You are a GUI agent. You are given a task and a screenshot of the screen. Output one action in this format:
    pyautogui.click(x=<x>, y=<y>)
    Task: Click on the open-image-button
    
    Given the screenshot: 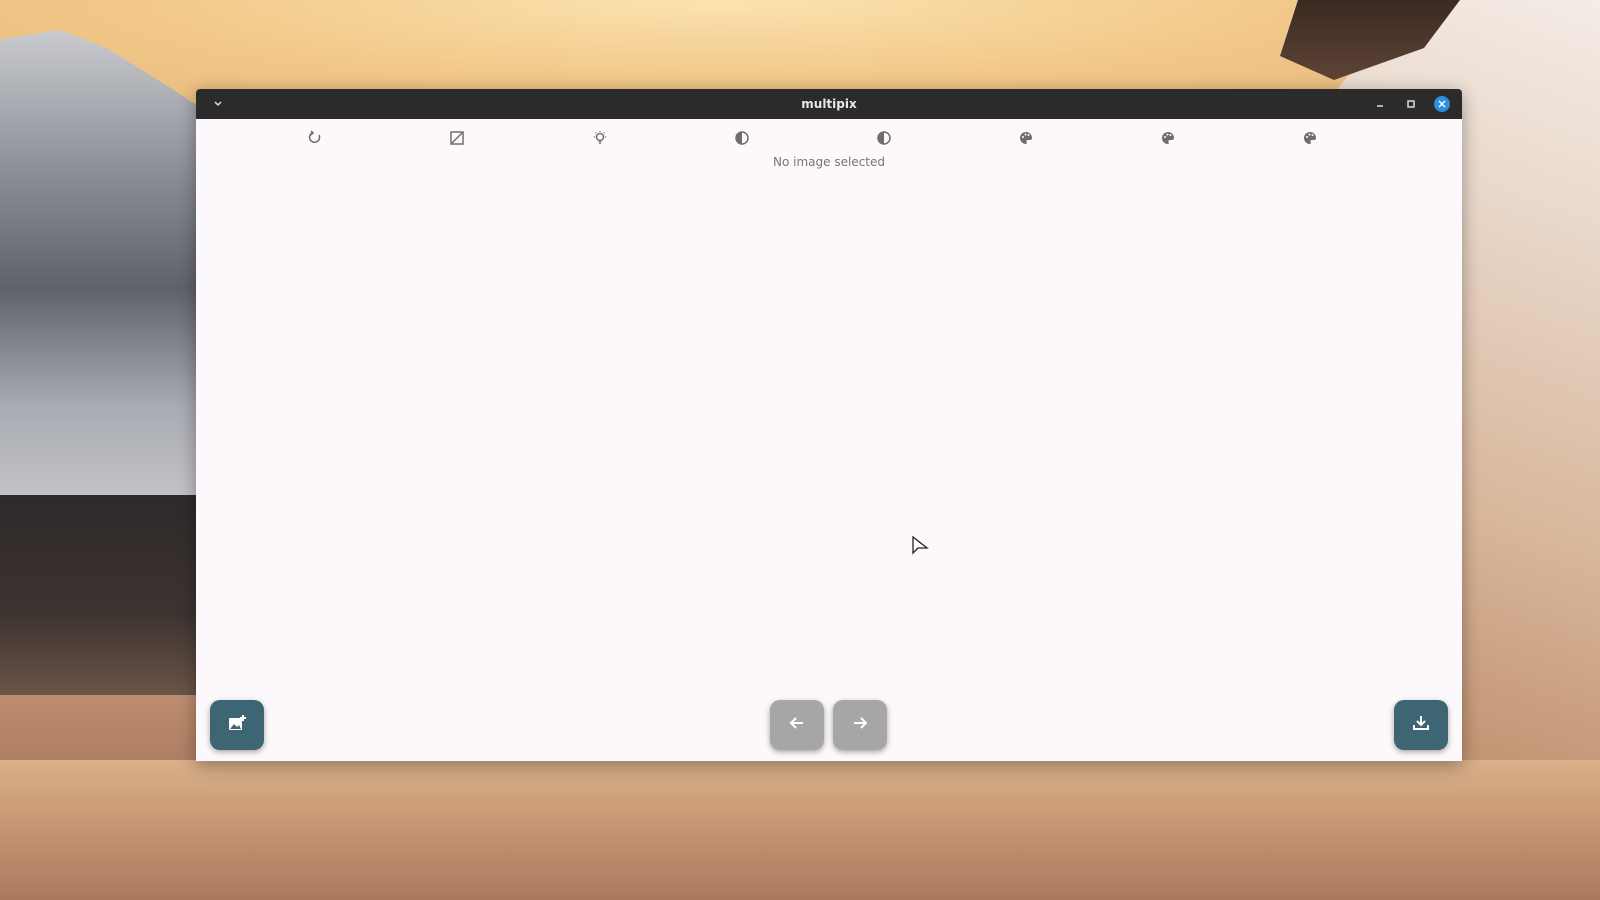 What is the action you would take?
    pyautogui.click(x=237, y=725)
    